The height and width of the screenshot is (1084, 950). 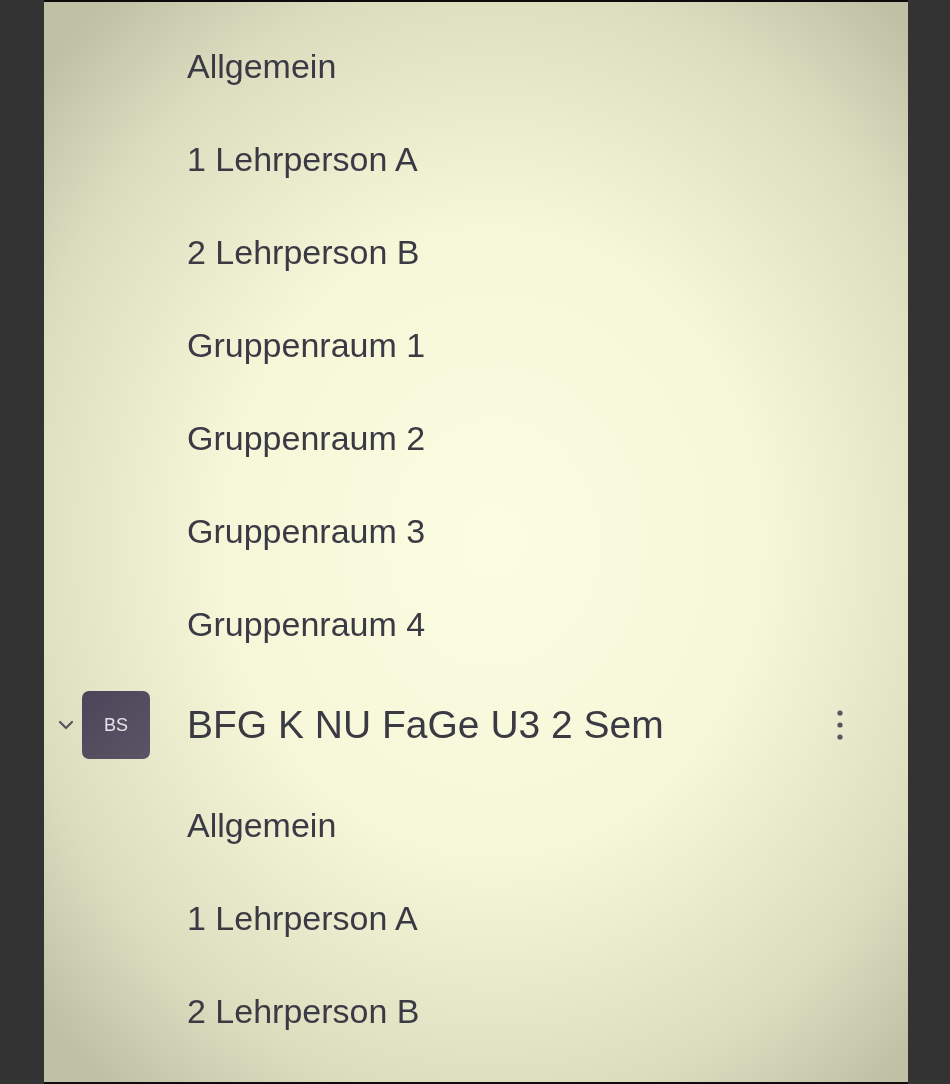 What do you see at coordinates (306, 624) in the screenshot?
I see `channel-name: Gruppenraum 4` at bounding box center [306, 624].